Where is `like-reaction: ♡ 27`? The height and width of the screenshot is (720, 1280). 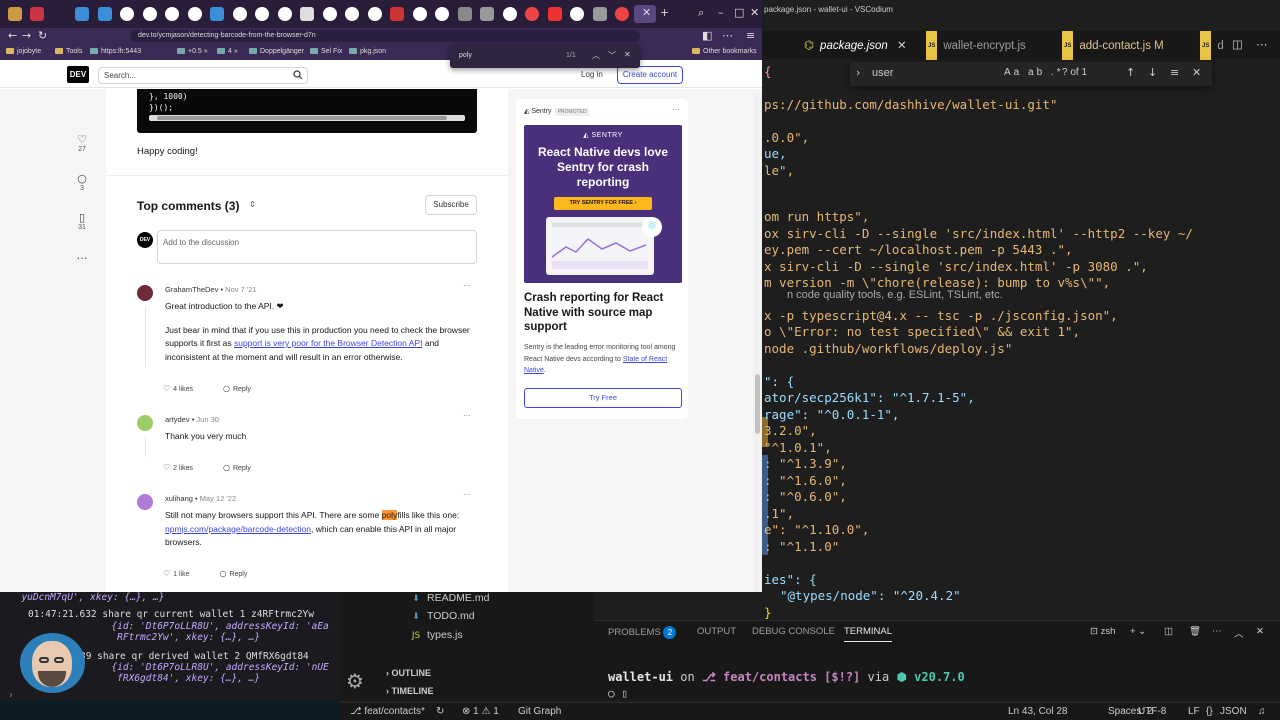
like-reaction: ♡ 27 is located at coordinates (82, 143).